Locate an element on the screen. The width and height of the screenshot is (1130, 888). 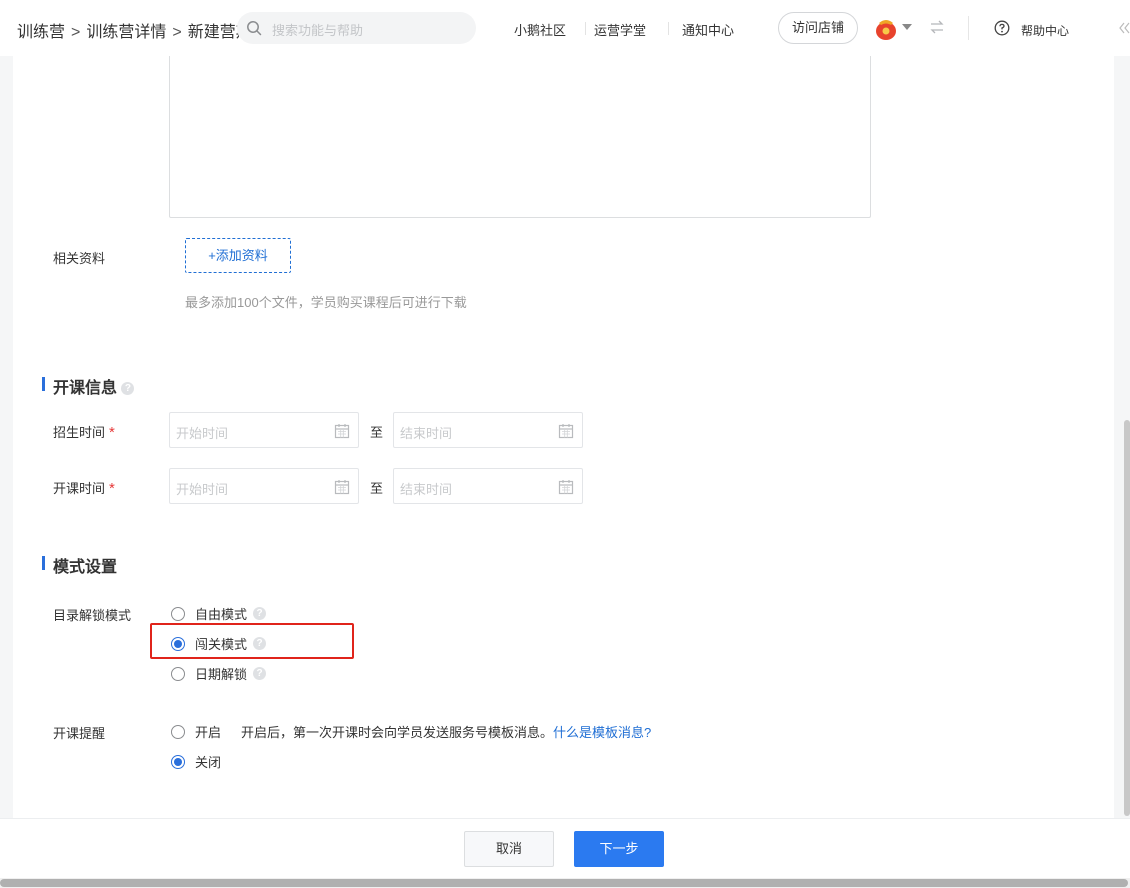
radio-reminder-on: 开启 开启后，第一次开课时会向学员发送服务号模板消息。 什么是模板消息? is located at coordinates (411, 731).